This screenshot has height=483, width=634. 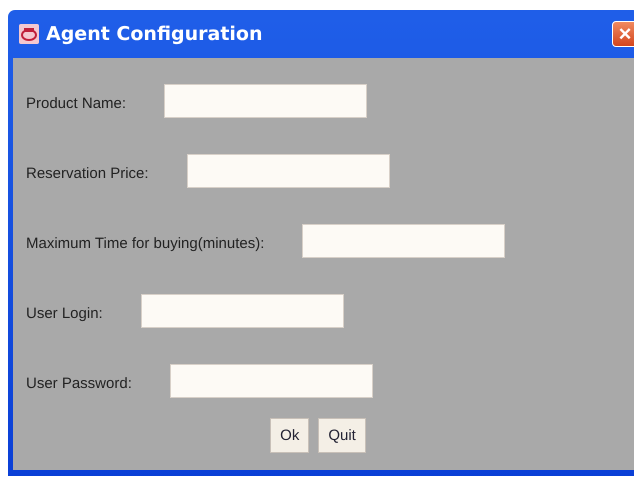 What do you see at coordinates (29, 34) in the screenshot?
I see `app-icon` at bounding box center [29, 34].